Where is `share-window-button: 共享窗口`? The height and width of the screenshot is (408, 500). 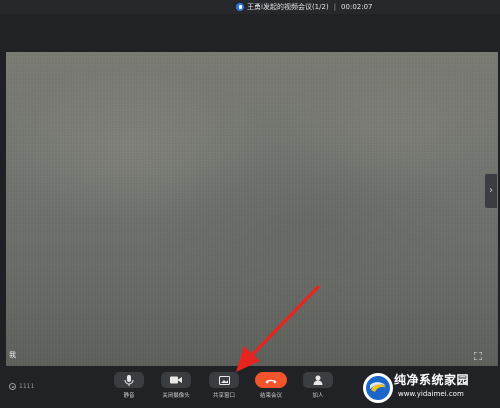
share-window-button: 共享窗口 is located at coordinates (224, 385).